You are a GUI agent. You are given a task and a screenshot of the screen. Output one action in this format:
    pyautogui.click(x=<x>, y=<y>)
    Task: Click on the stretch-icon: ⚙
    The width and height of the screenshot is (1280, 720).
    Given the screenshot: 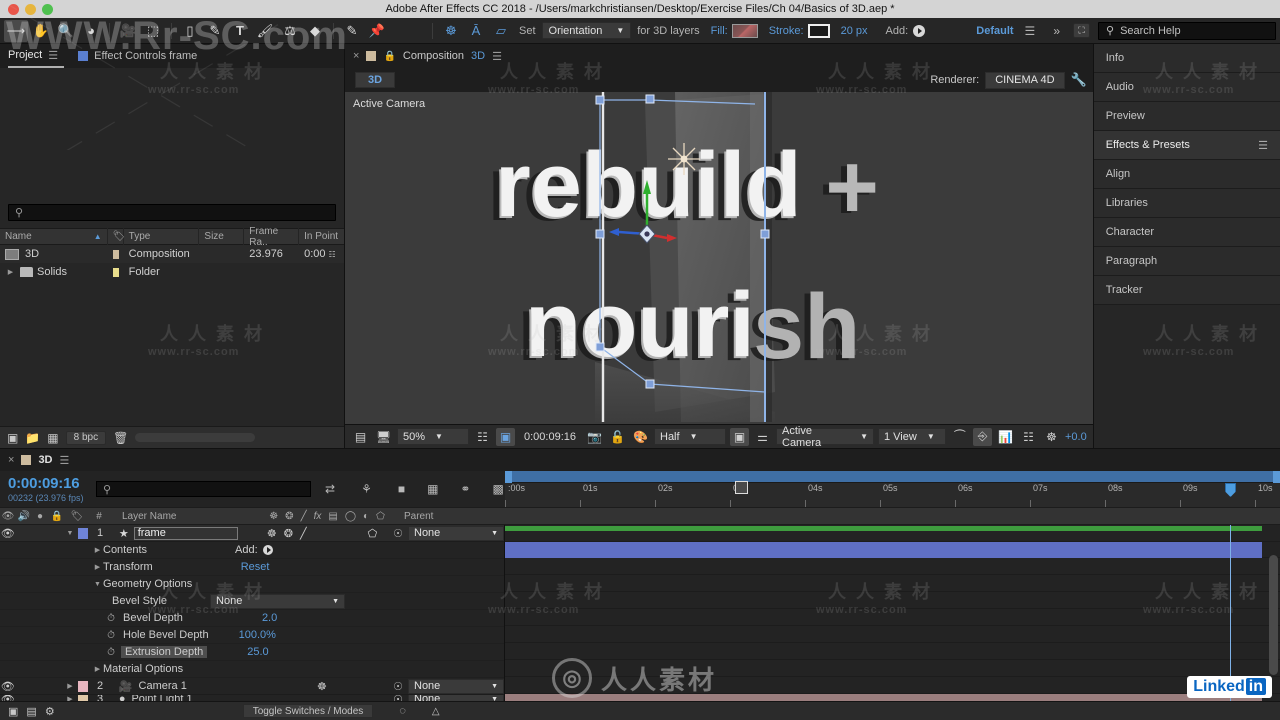 What is the action you would take?
    pyautogui.click(x=50, y=711)
    